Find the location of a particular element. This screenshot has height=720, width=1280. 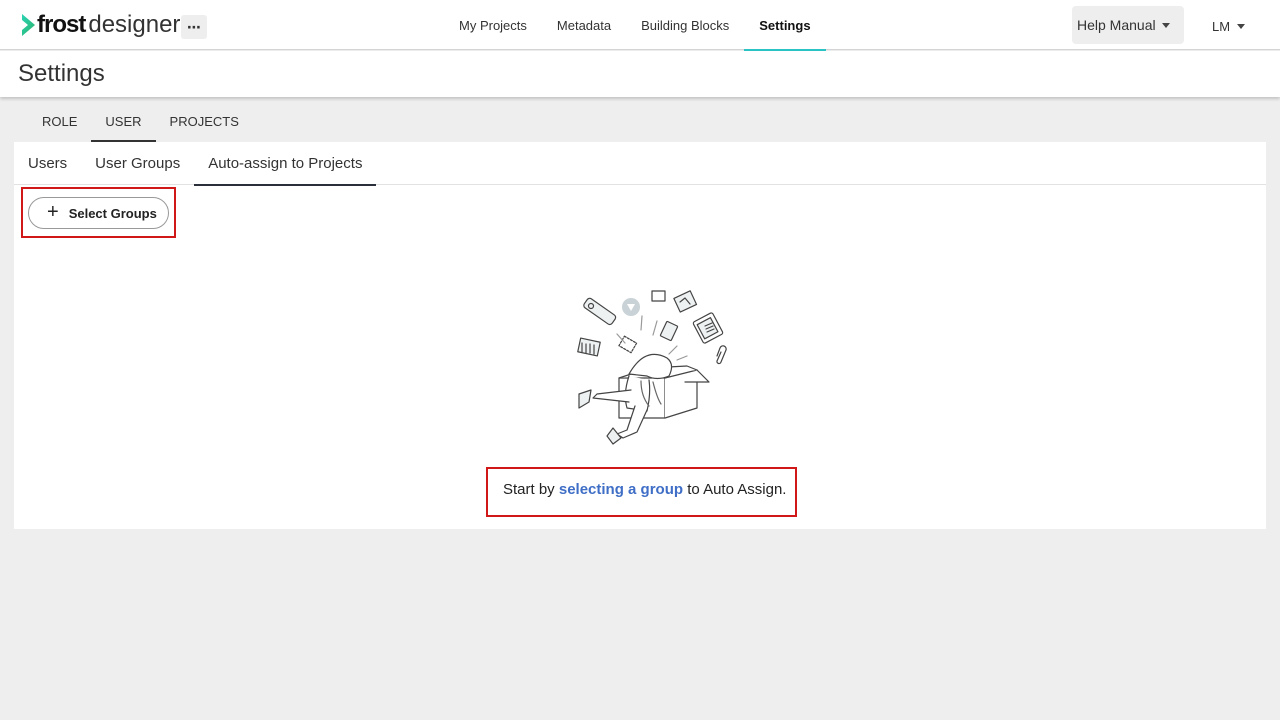

logo-text-light: designer is located at coordinates (134, 24).